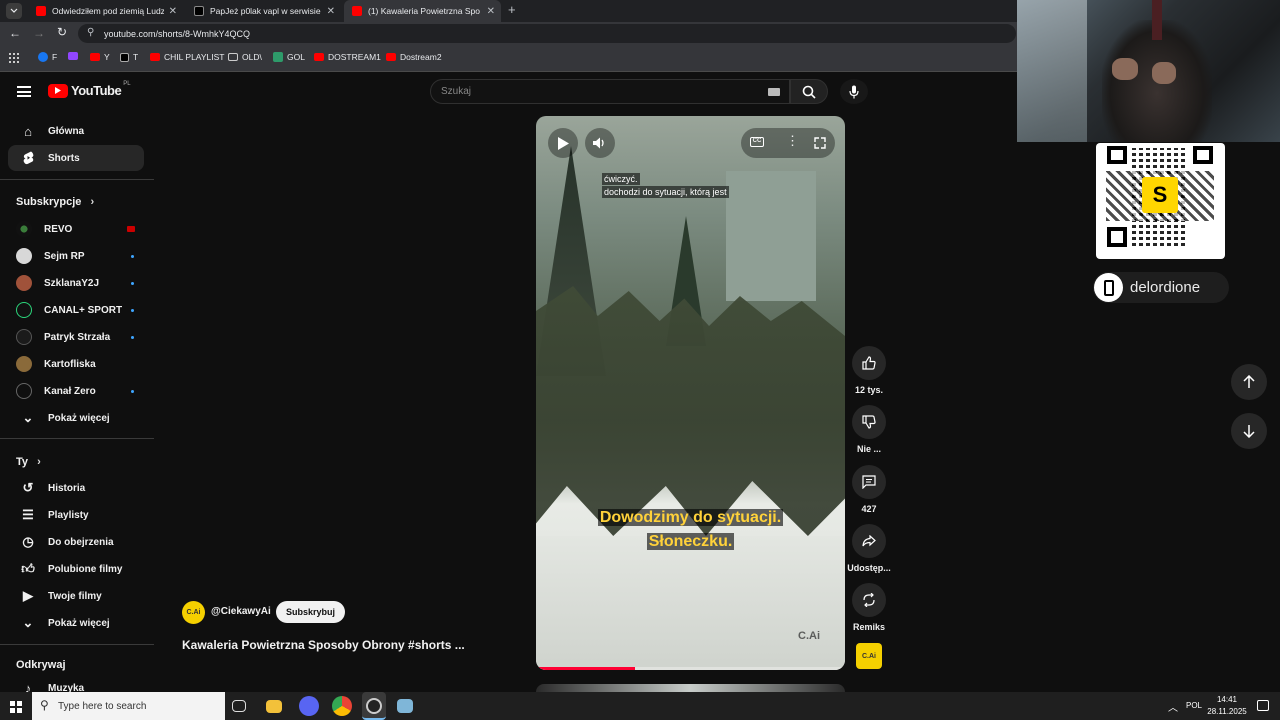 The height and width of the screenshot is (720, 1280). What do you see at coordinates (15, 33) in the screenshot?
I see `back-arrow-icon: ←` at bounding box center [15, 33].